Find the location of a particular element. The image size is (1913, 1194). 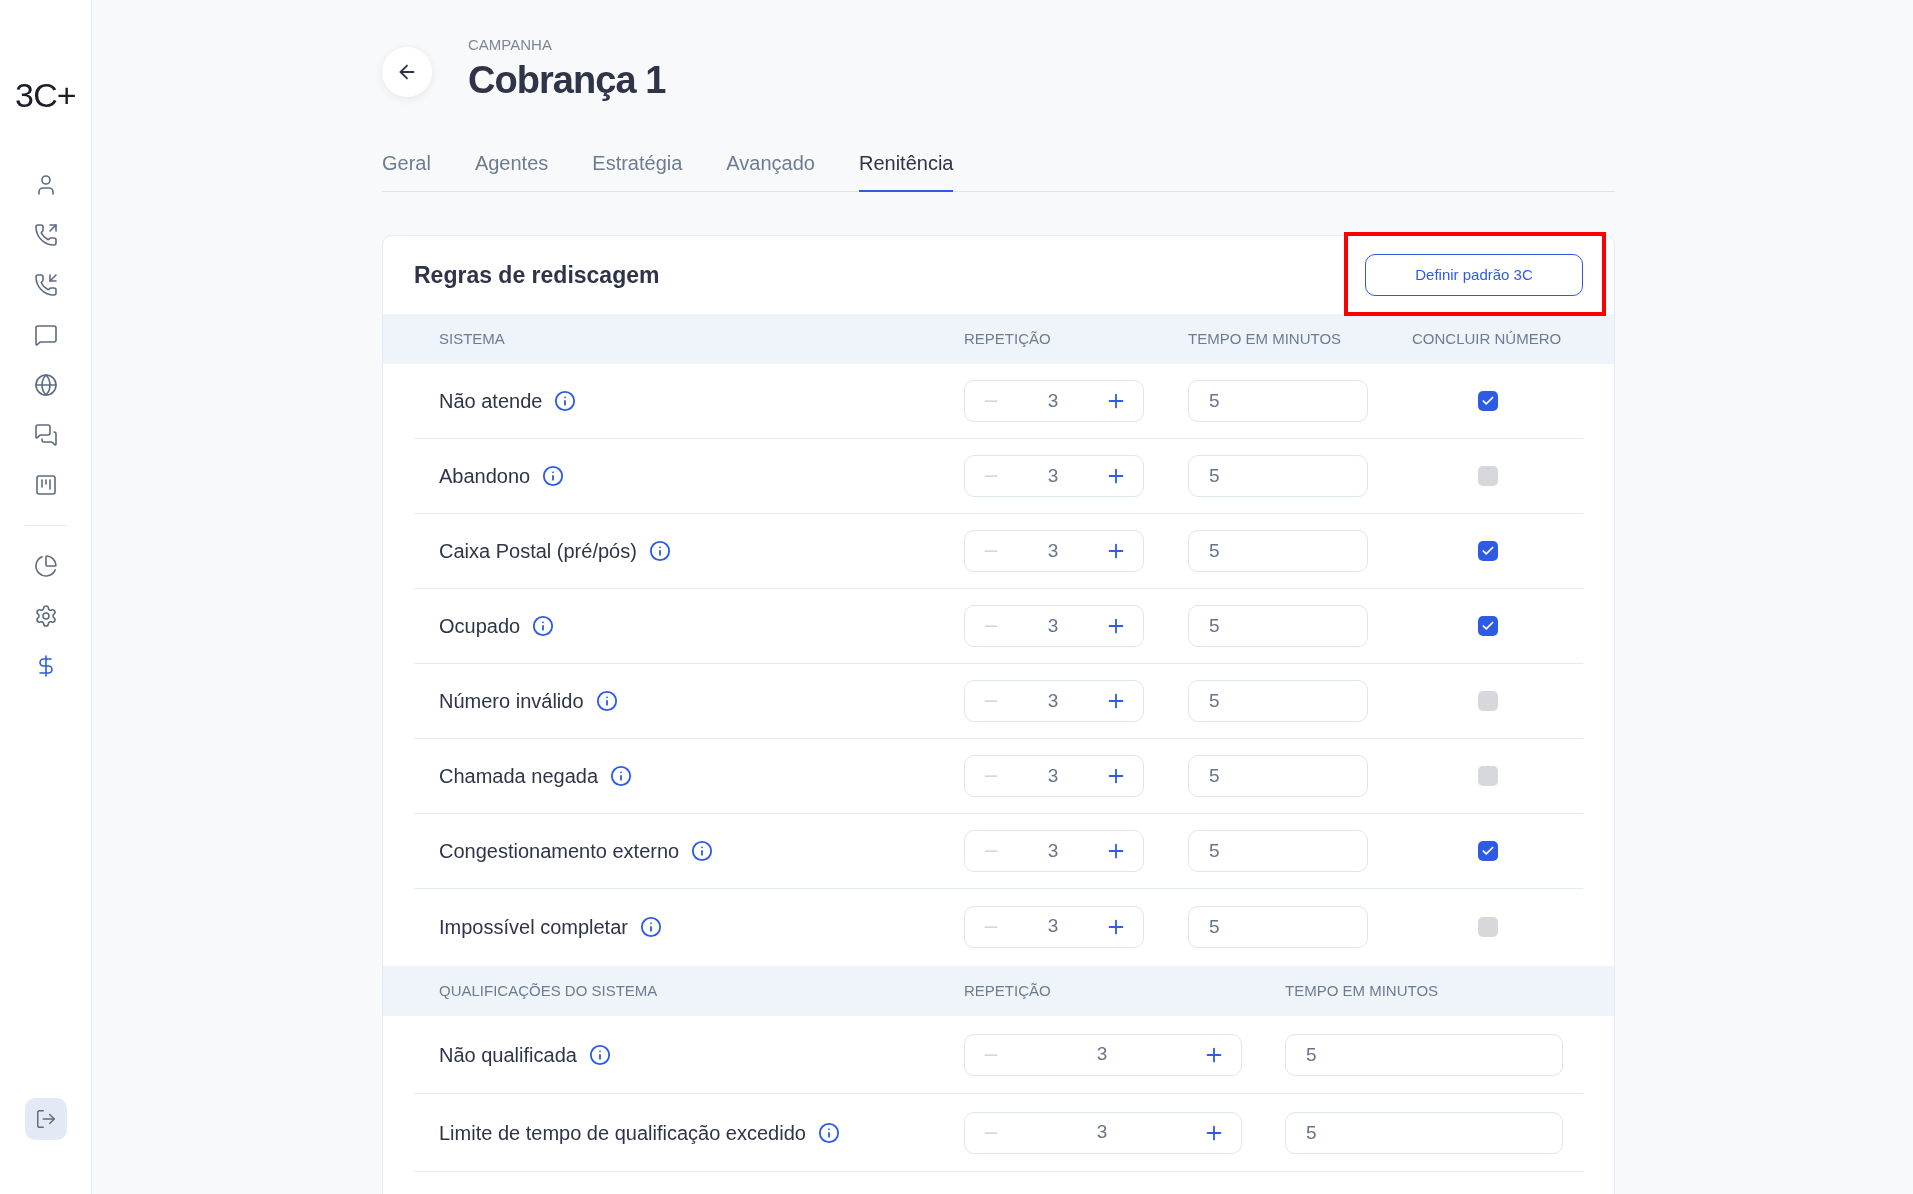

rule-name: Caixa Postal (pré/pós) is located at coordinates (538, 551).